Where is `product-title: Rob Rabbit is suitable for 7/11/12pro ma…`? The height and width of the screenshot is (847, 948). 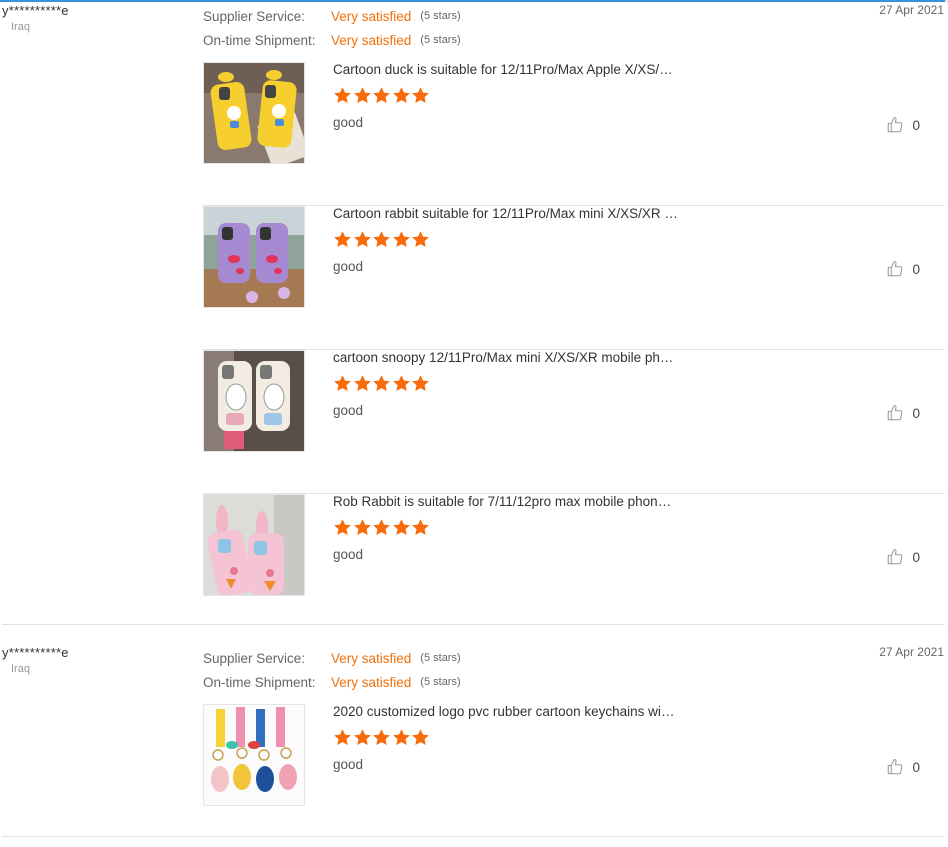
product-title: Rob Rabbit is suitable for 7/11/12pro ma… is located at coordinates (505, 501).